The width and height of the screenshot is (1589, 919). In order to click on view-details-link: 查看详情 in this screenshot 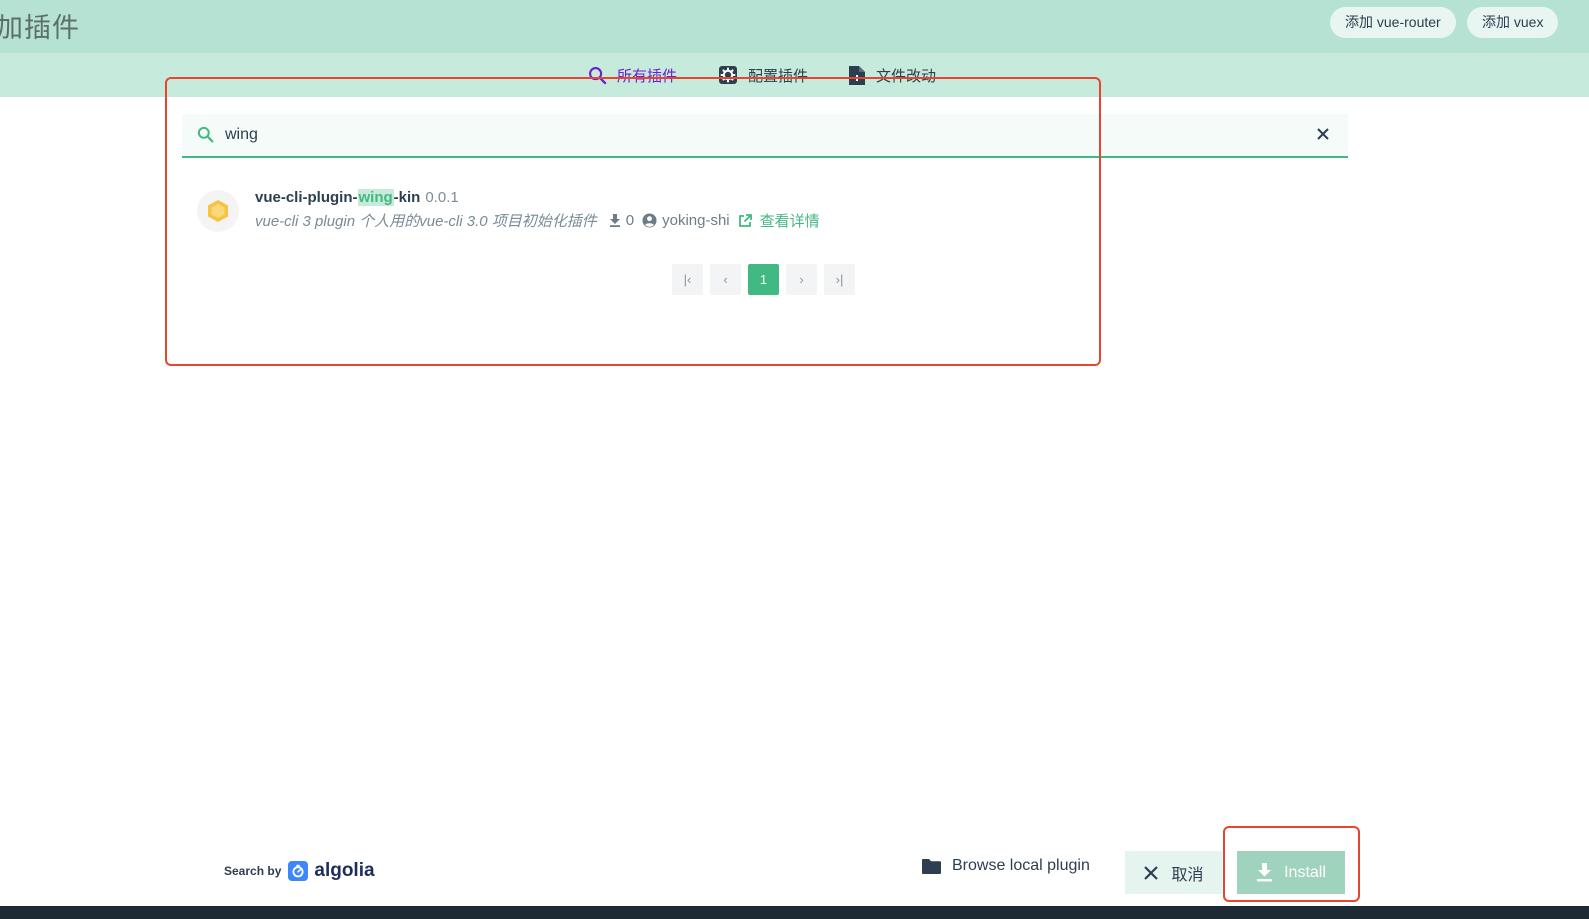, I will do `click(779, 220)`.